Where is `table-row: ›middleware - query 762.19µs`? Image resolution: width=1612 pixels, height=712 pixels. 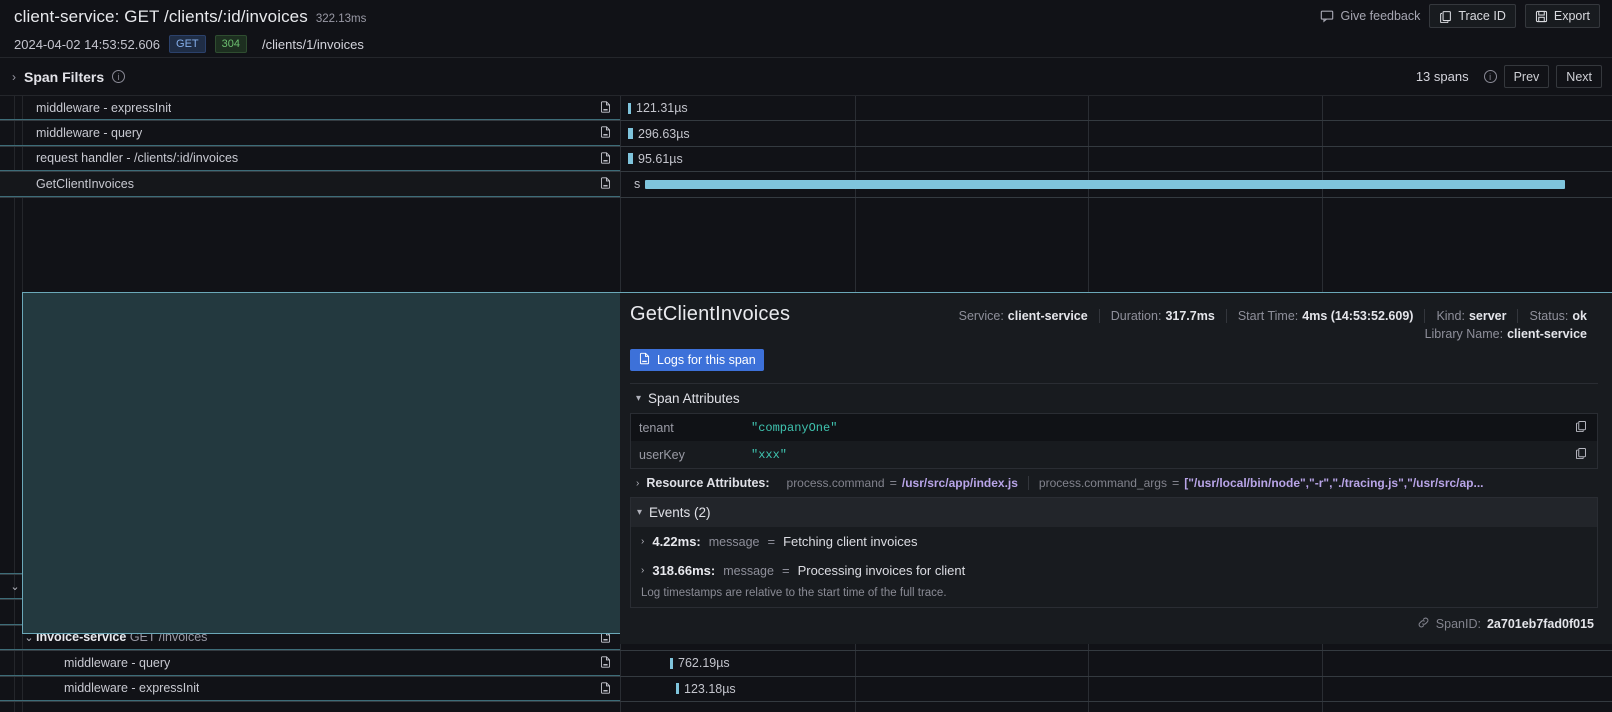 table-row: ›middleware - query 762.19µs is located at coordinates (806, 664).